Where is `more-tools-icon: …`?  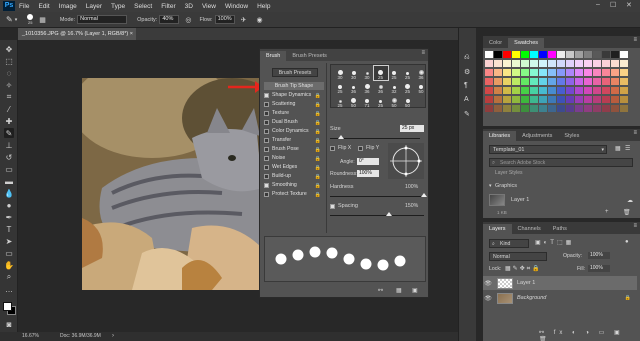 more-tools-icon: … is located at coordinates (9, 289).